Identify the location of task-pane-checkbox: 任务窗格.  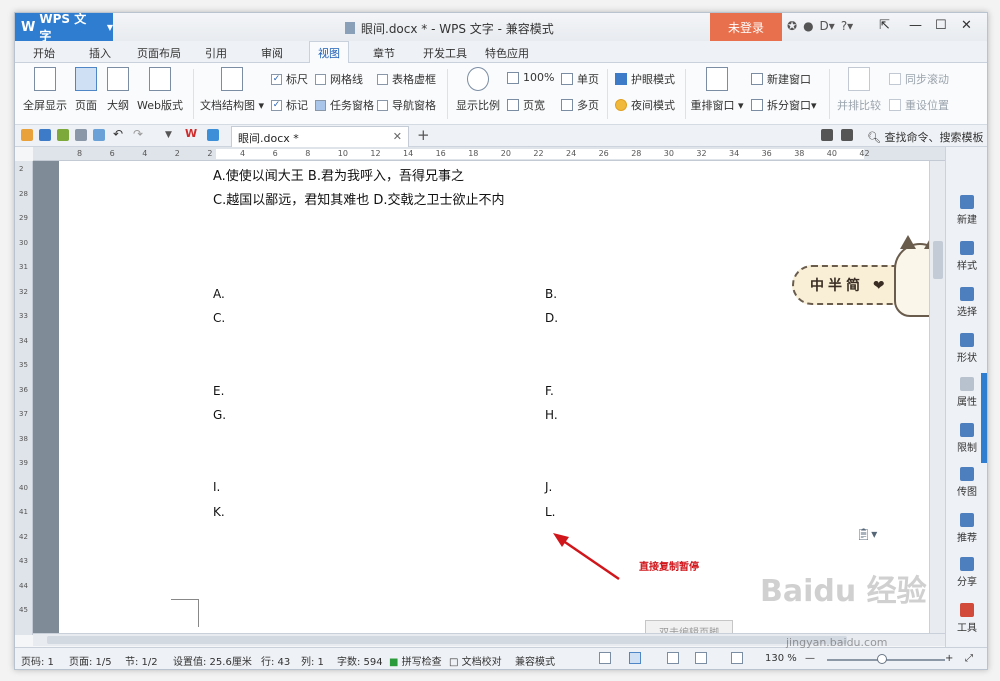
(344, 105).